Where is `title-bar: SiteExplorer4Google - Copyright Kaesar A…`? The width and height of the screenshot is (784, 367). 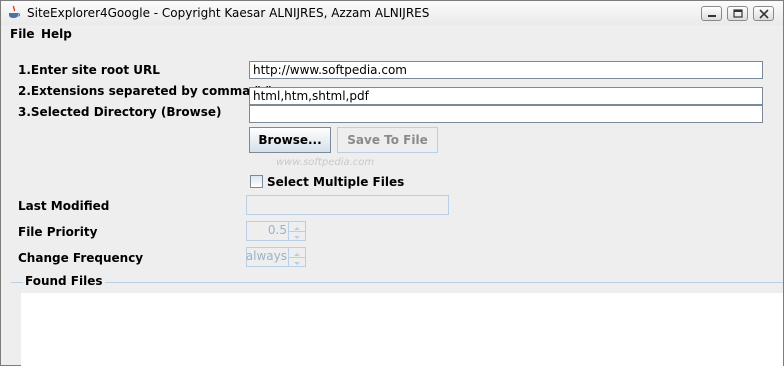 title-bar: SiteExplorer4Google - Copyright Kaesar A… is located at coordinates (392, 13).